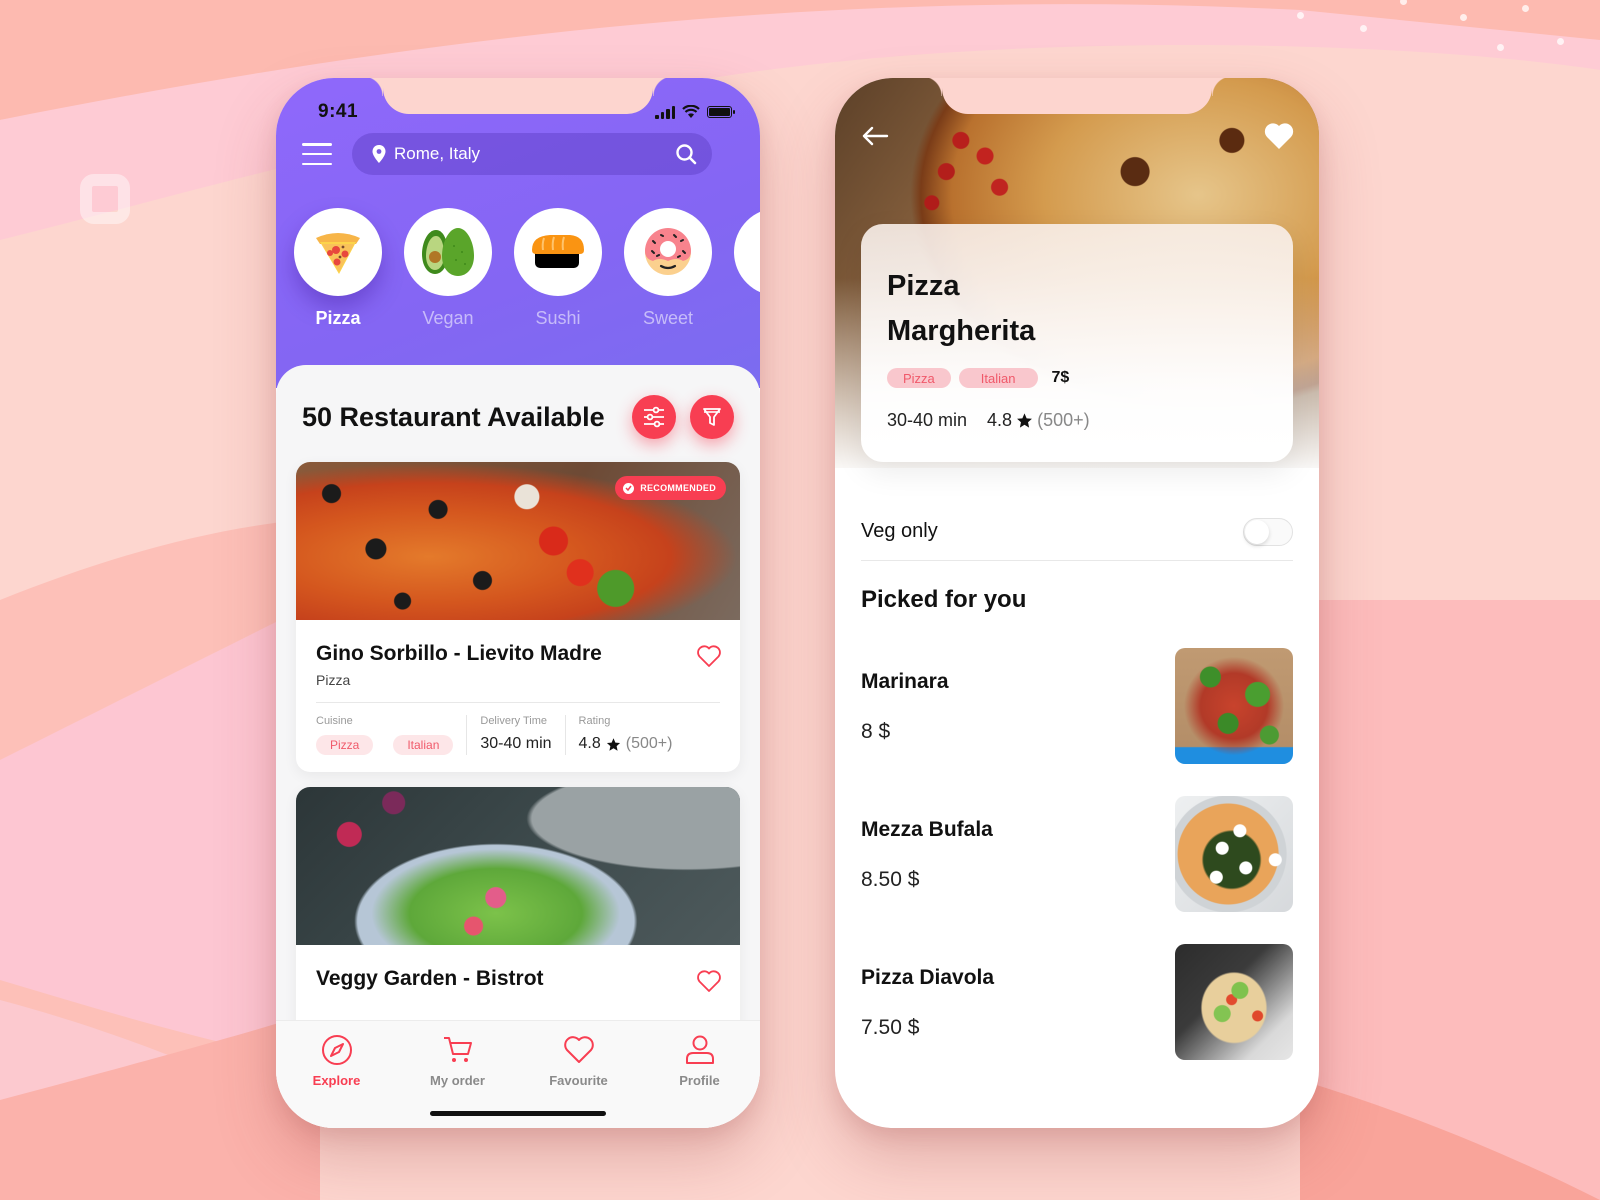  What do you see at coordinates (629, 488) in the screenshot?
I see `check-circle-icon` at bounding box center [629, 488].